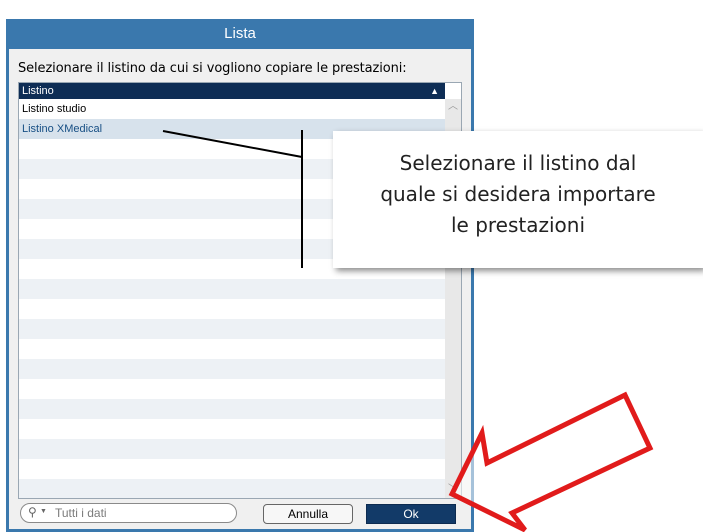 This screenshot has width=703, height=532. I want to click on column-header-label: Listino, so click(38, 91).